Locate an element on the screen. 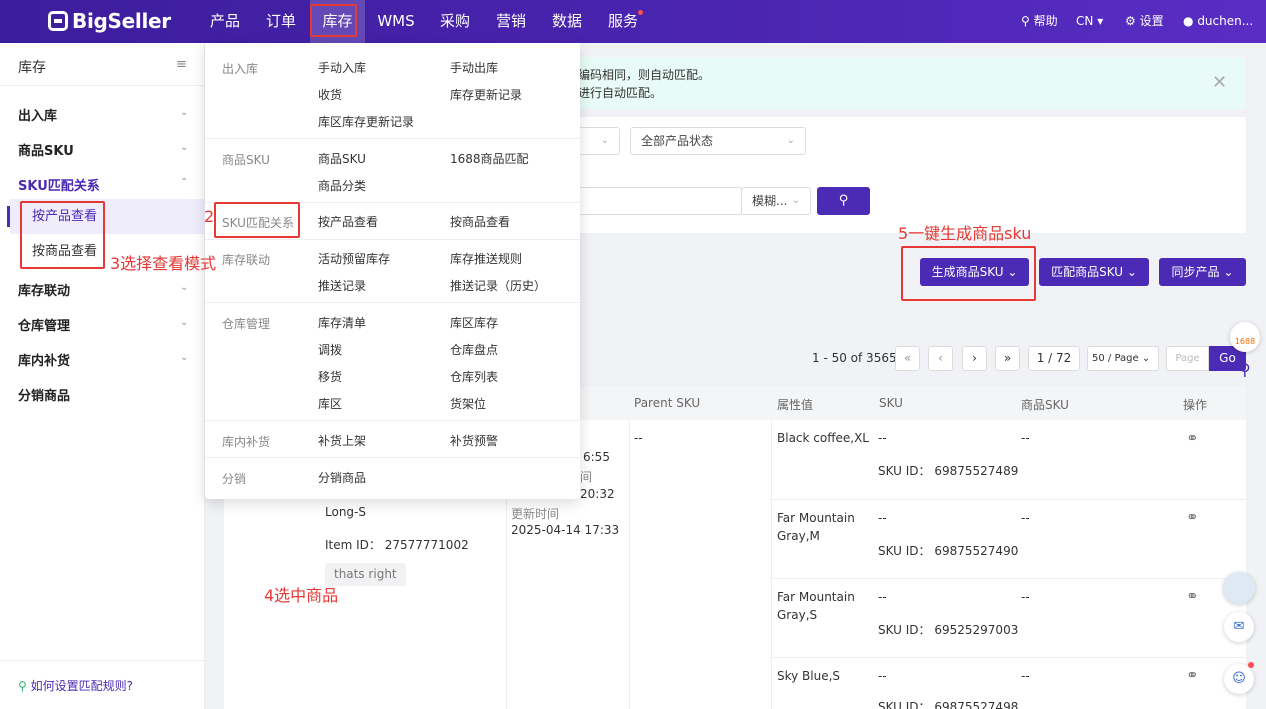  search-mode-select: 模糊... ⌄ is located at coordinates (776, 201).